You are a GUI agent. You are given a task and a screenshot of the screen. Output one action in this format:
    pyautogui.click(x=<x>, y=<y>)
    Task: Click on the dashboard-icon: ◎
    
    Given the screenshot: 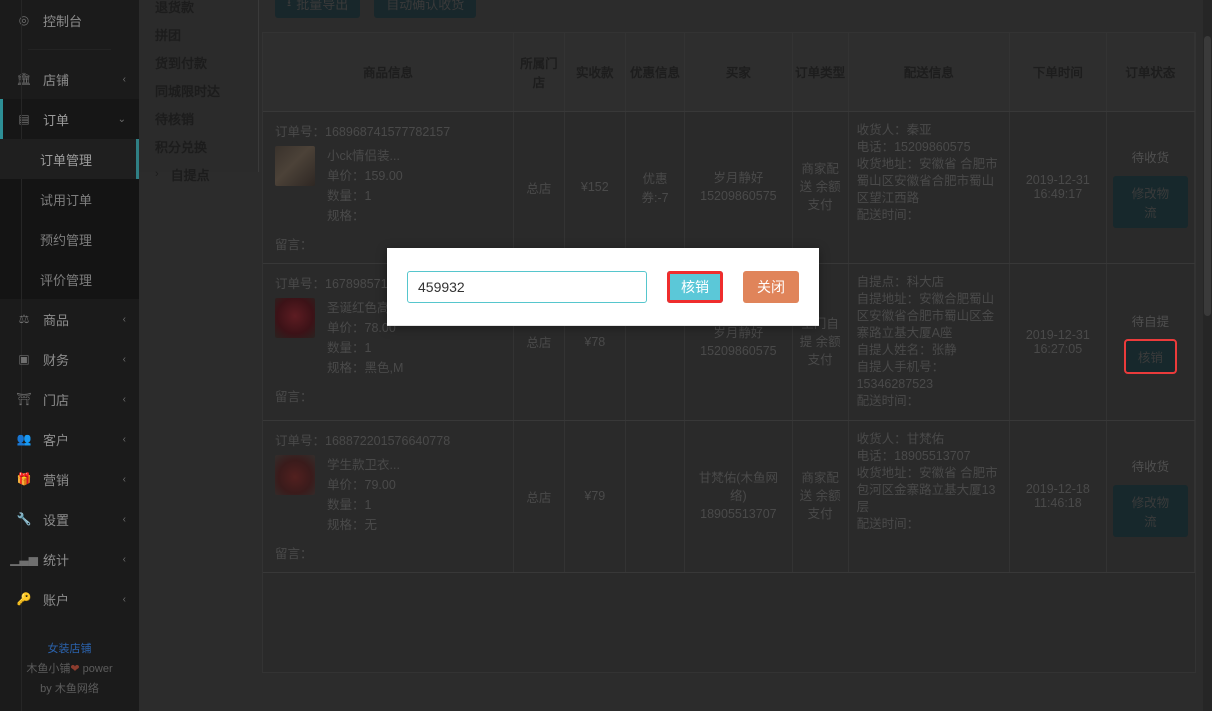 What is the action you would take?
    pyautogui.click(x=24, y=20)
    